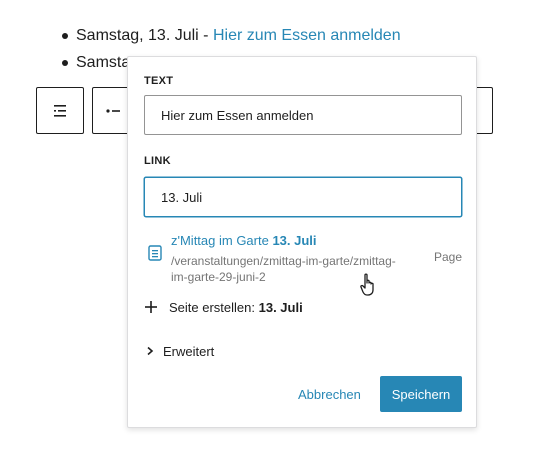 The image size is (557, 465). Describe the element at coordinates (447, 257) in the screenshot. I see `suggestion-type: Page` at that location.